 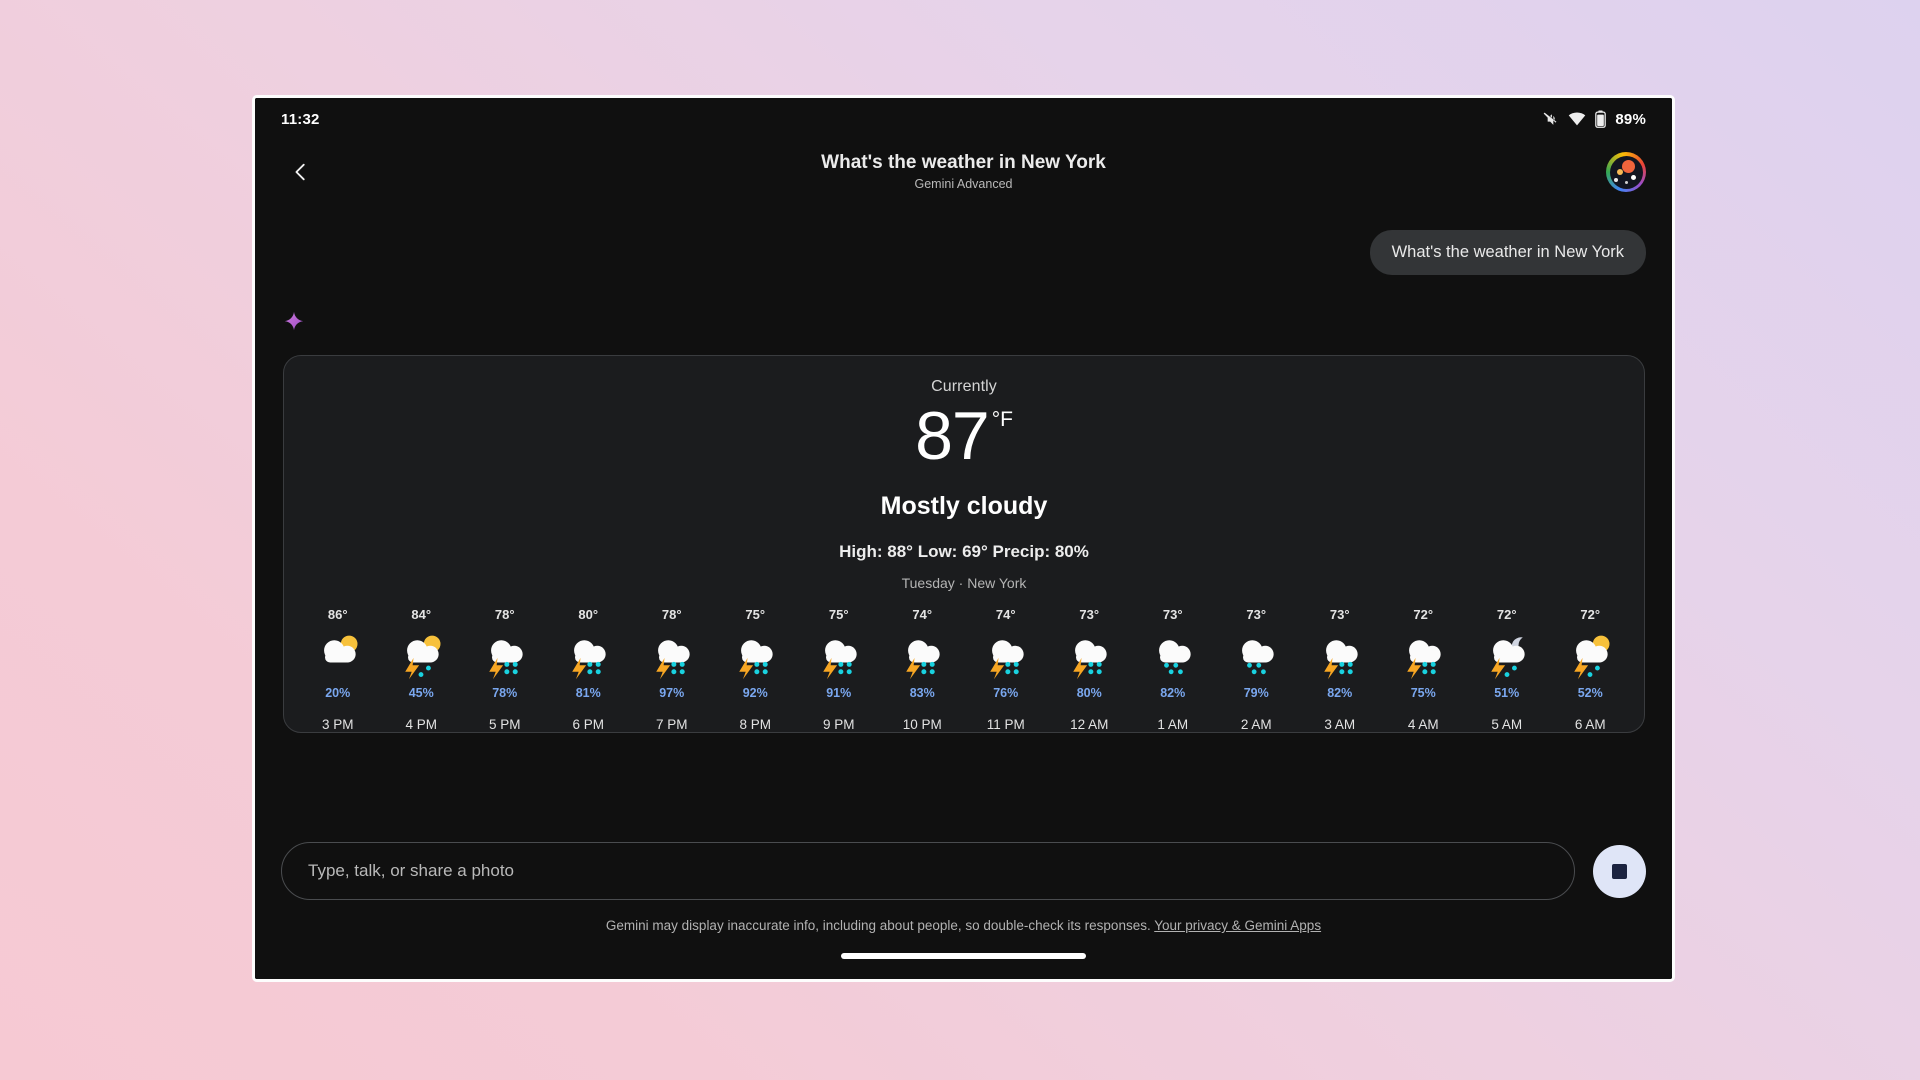 I want to click on battery-percent: 89%, so click(x=1630, y=119).